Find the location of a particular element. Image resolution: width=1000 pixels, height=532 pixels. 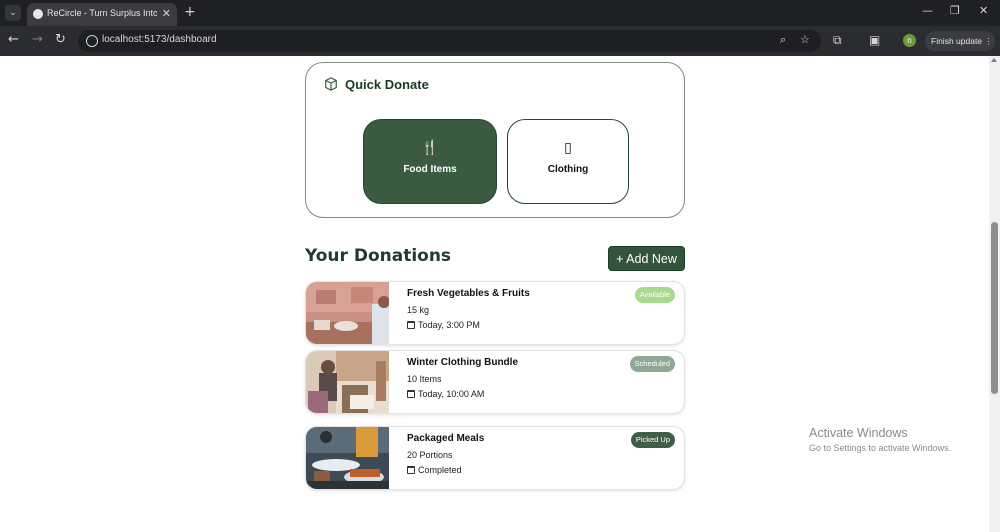

shirt-icon: ▯ is located at coordinates (568, 148).